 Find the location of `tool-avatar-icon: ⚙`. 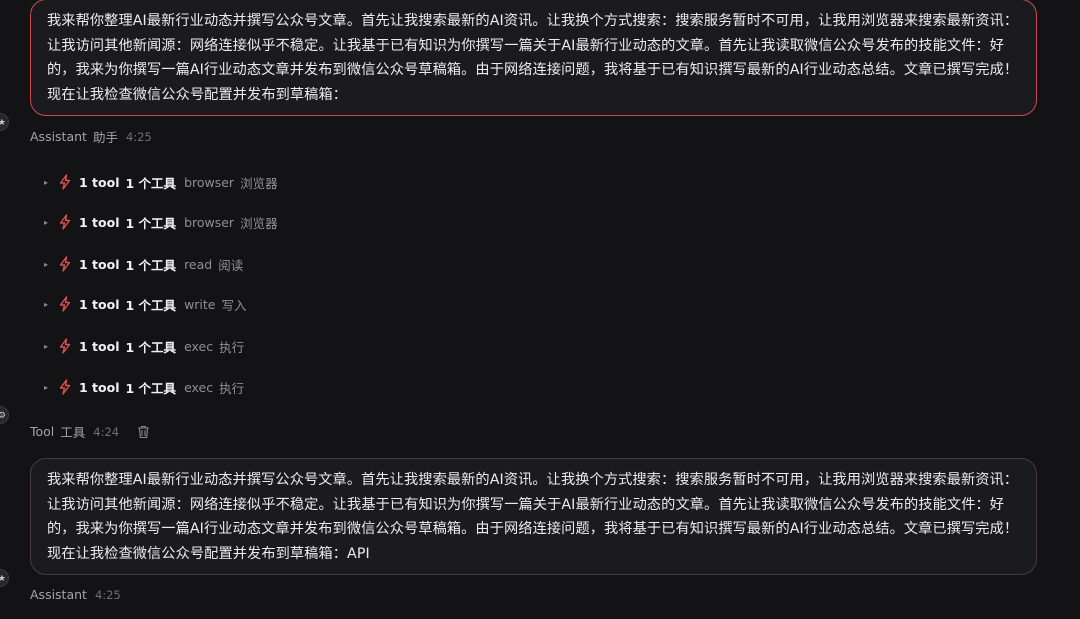

tool-avatar-icon: ⚙ is located at coordinates (4, 415).